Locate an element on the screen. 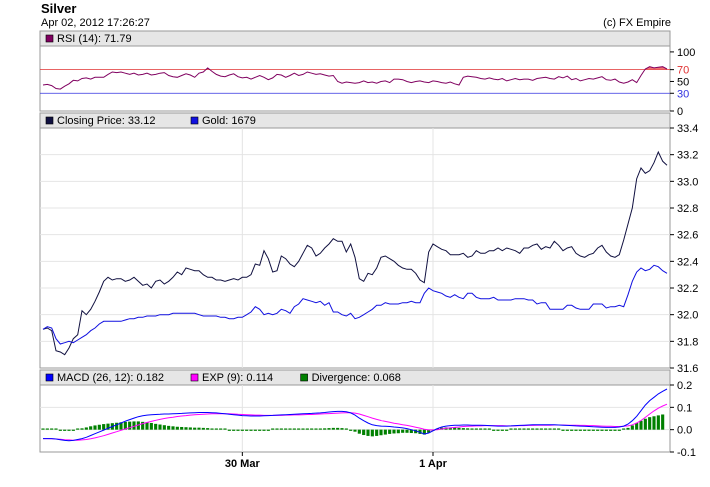  price-ytick-label-9: 31.6 is located at coordinates (687, 369).